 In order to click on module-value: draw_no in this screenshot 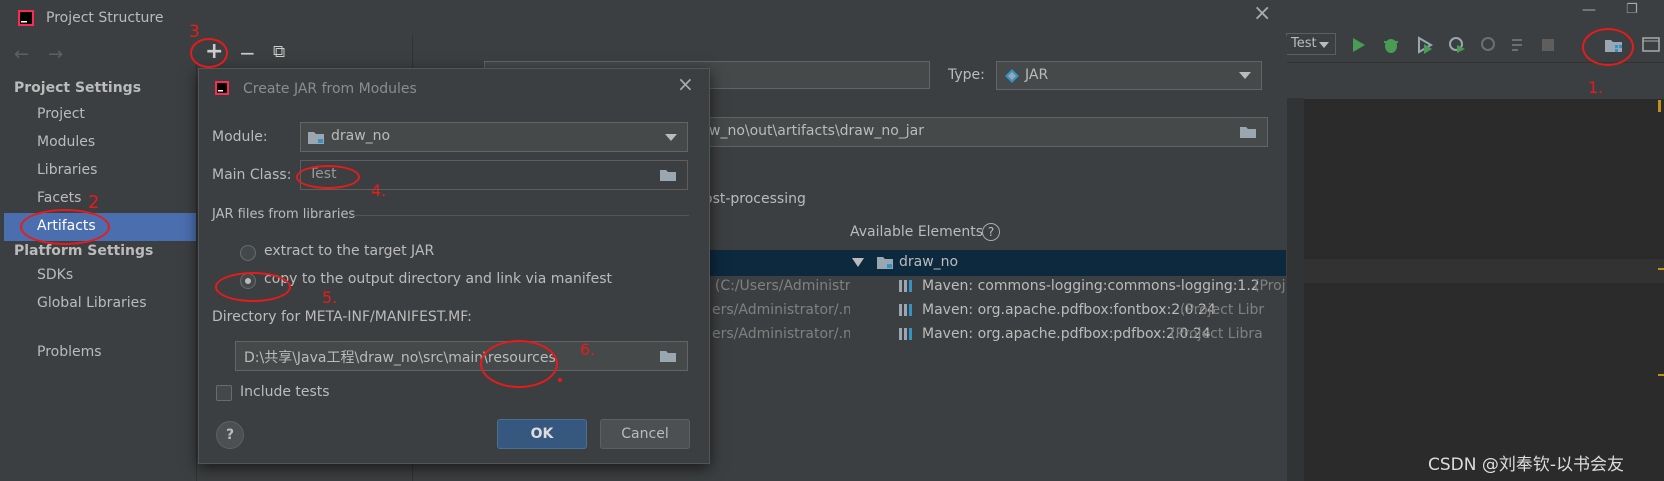, I will do `click(361, 136)`.